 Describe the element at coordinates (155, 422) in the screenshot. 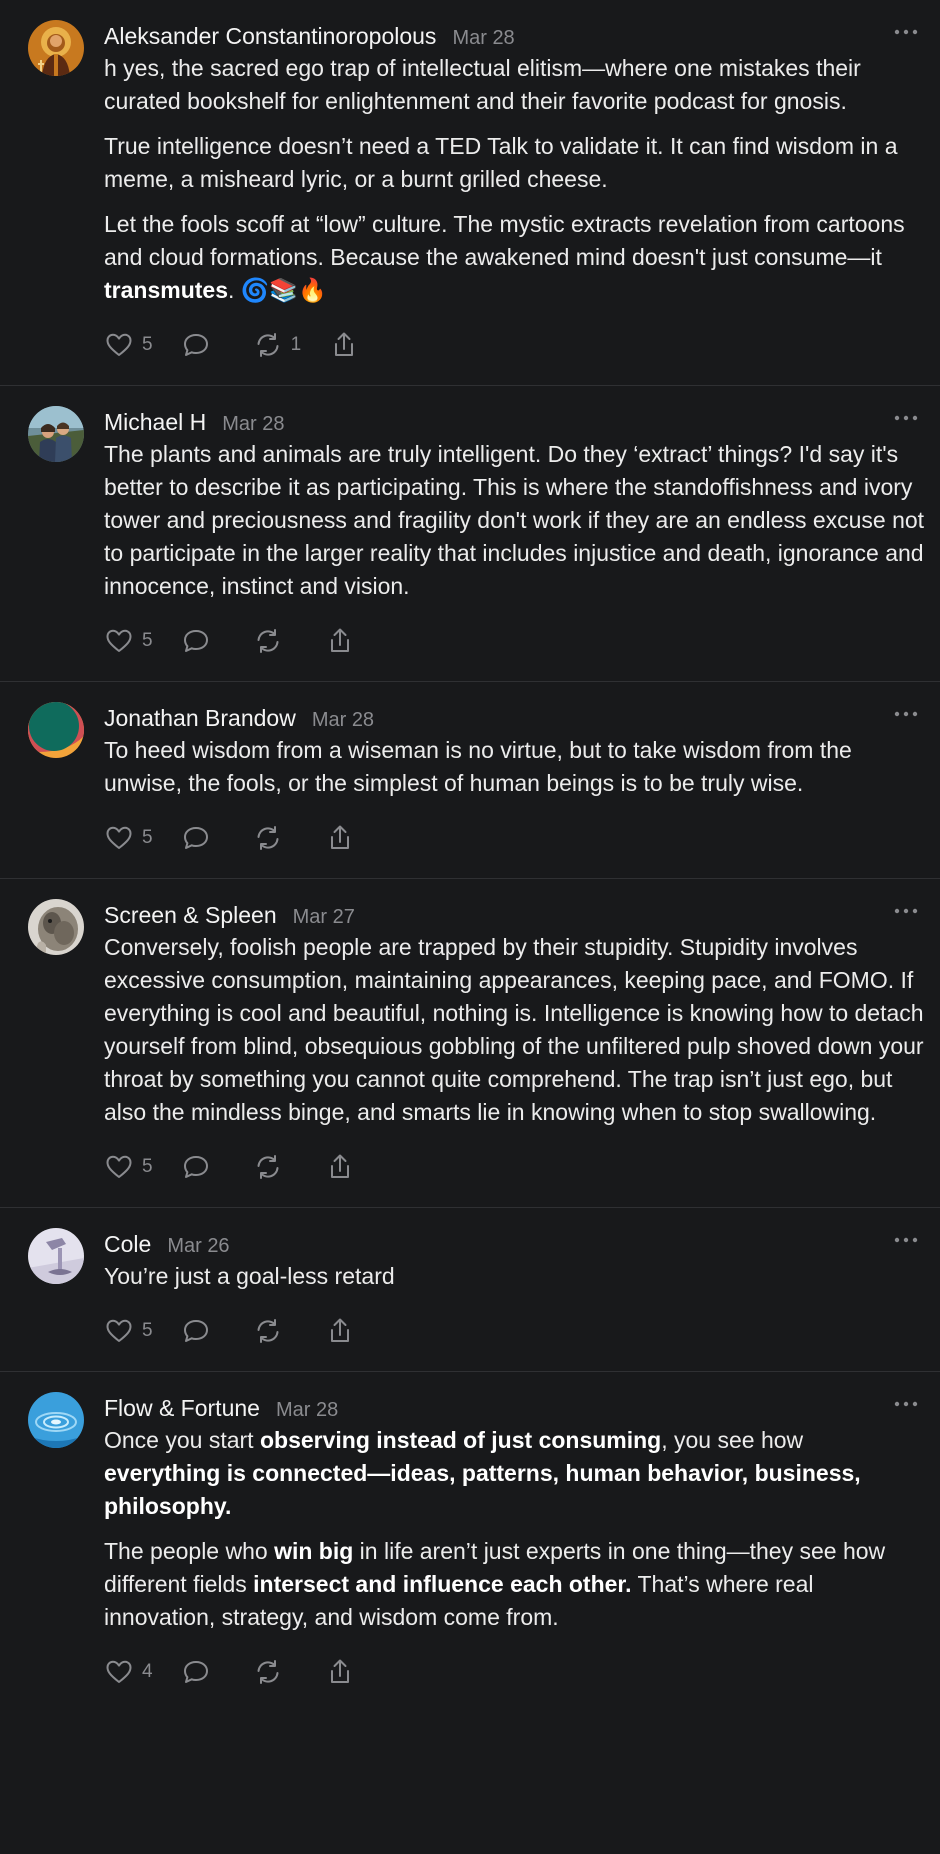

I see `author-name: Michael H` at that location.